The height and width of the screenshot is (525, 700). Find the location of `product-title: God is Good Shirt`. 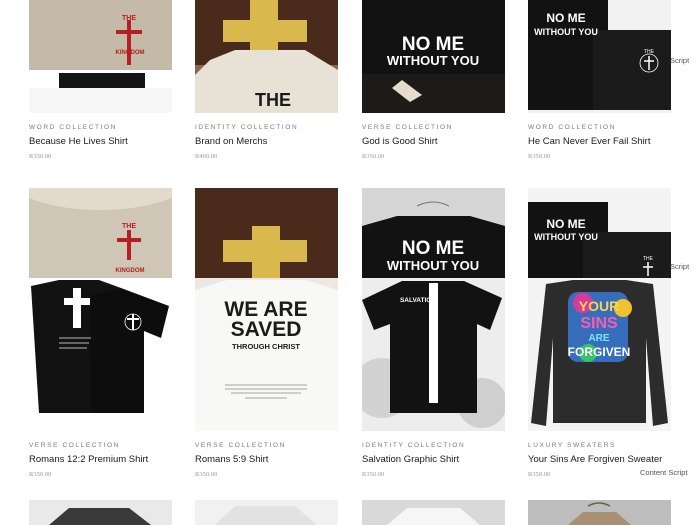

product-title: God is Good Shirt is located at coordinates (433, 141).